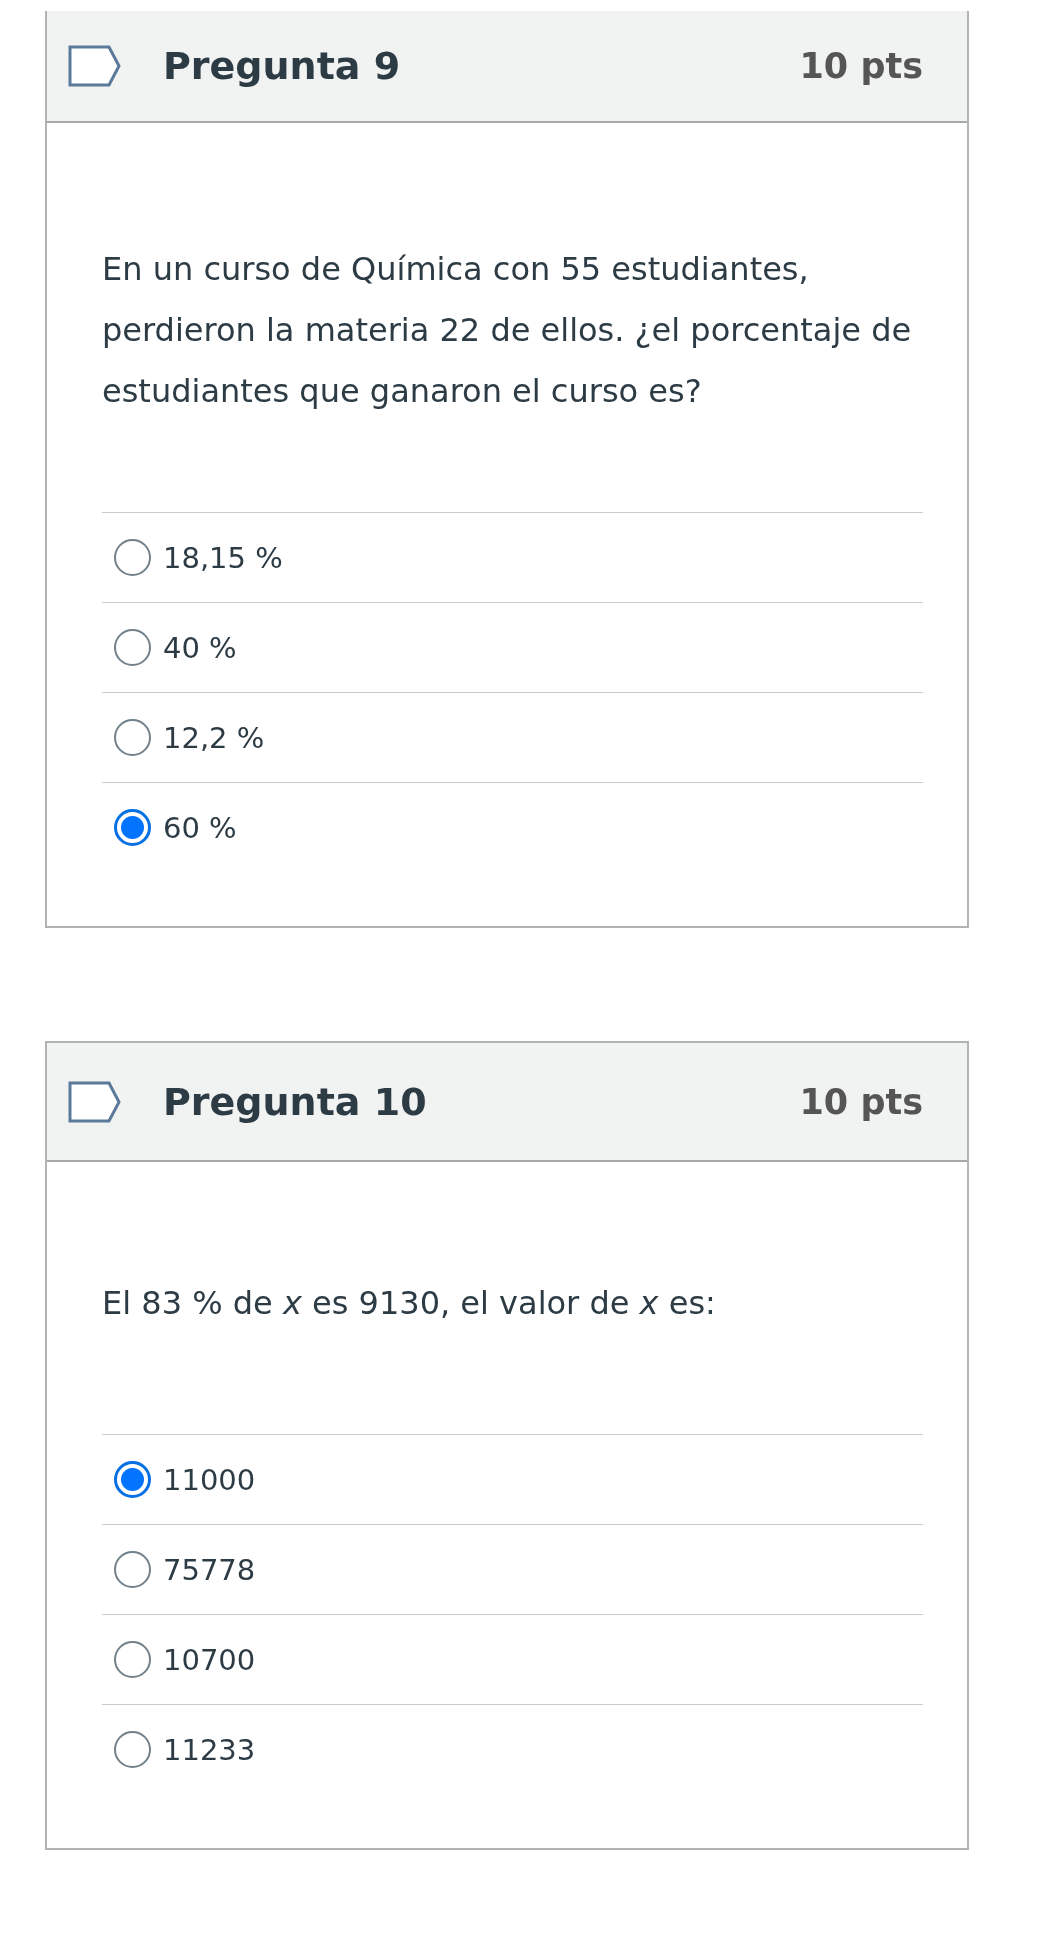 The height and width of the screenshot is (1939, 1047). What do you see at coordinates (295, 1101) in the screenshot?
I see `question-title: Pregunta 10` at bounding box center [295, 1101].